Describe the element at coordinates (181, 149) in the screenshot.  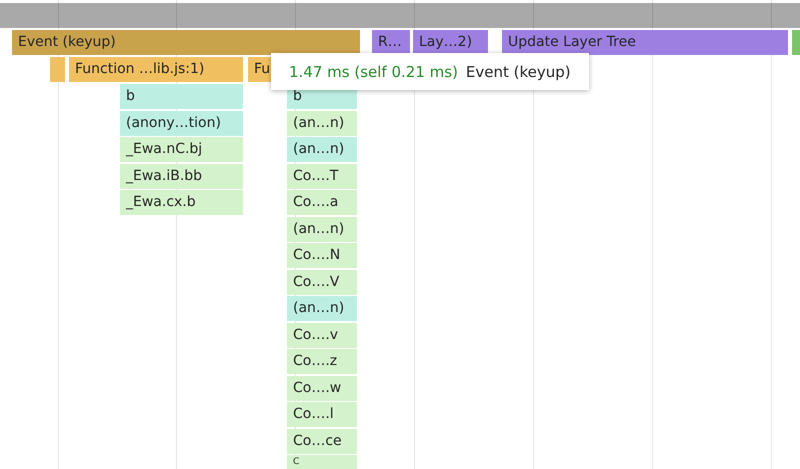
I see `flame-frame: _Ewa.nC.bj` at that location.